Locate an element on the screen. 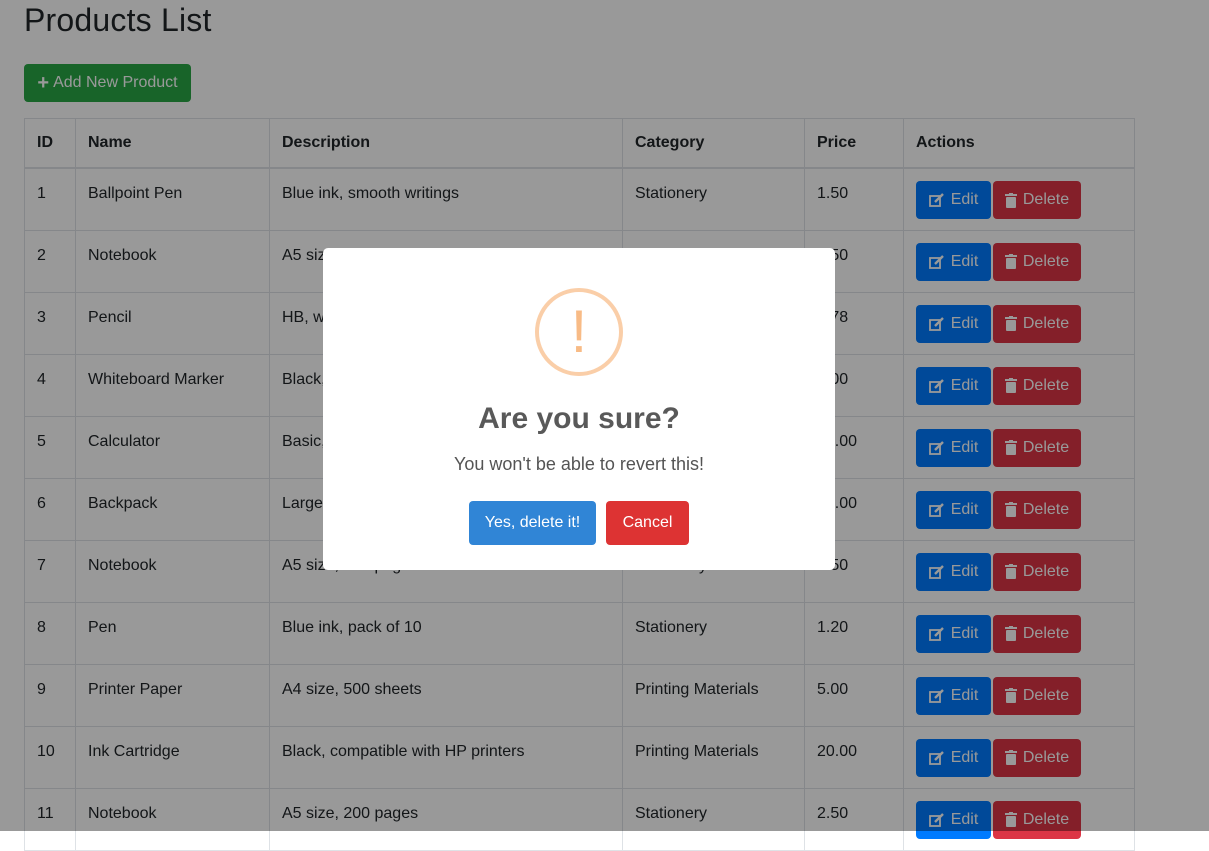 This screenshot has height=851, width=1209. dialog-title: Are you sure? is located at coordinates (579, 418).